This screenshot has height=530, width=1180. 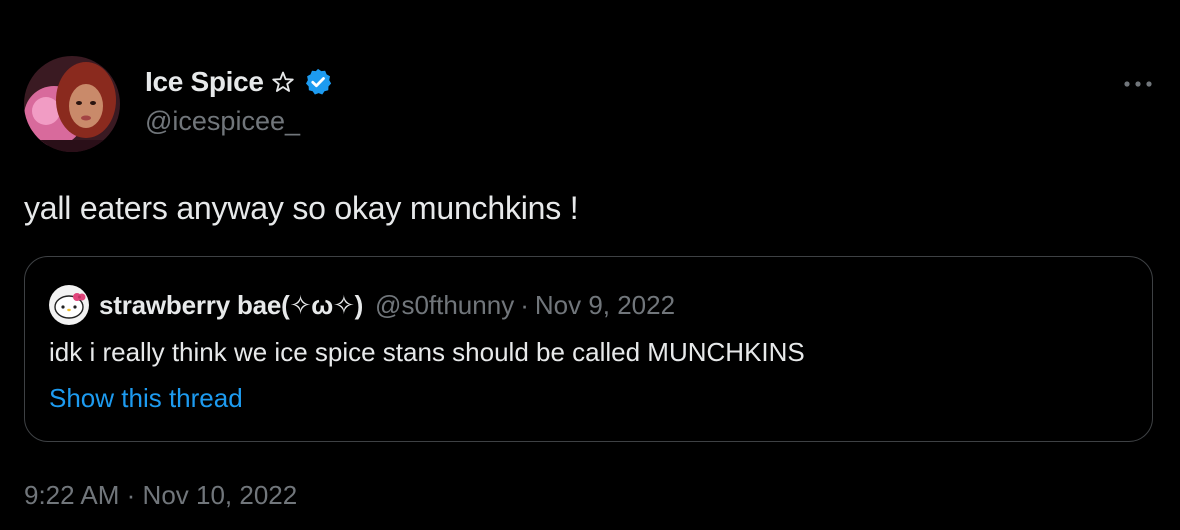 What do you see at coordinates (71, 495) in the screenshot?
I see `timestamp-time: 9:22 AM` at bounding box center [71, 495].